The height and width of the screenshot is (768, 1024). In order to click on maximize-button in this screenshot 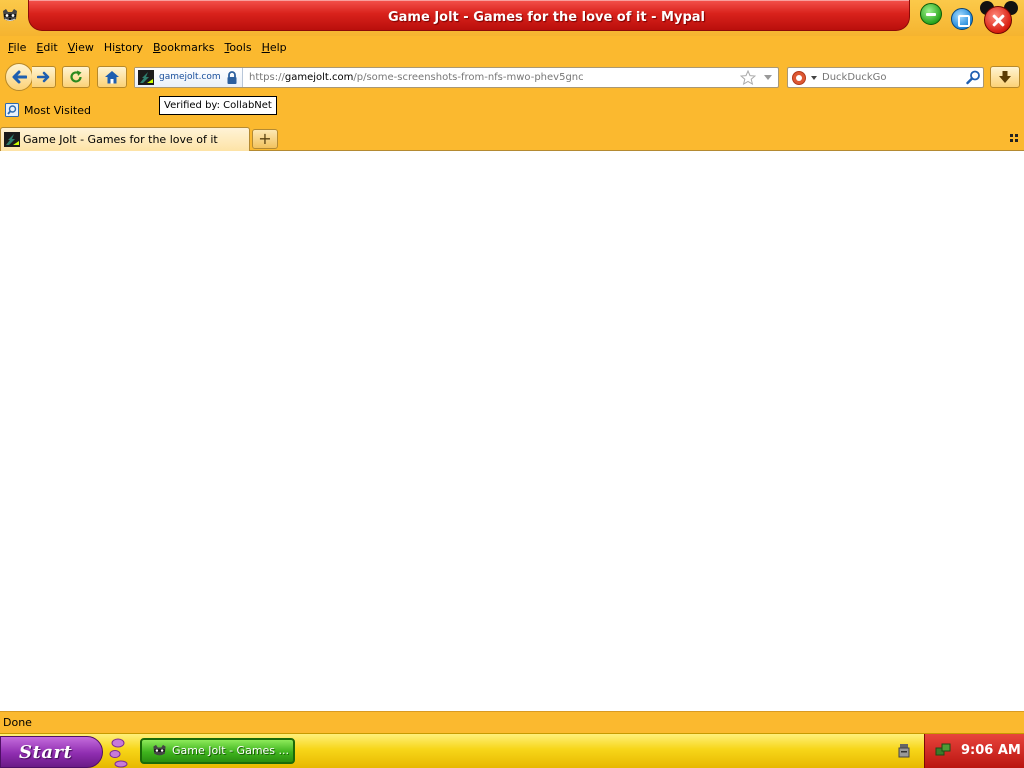, I will do `click(962, 19)`.